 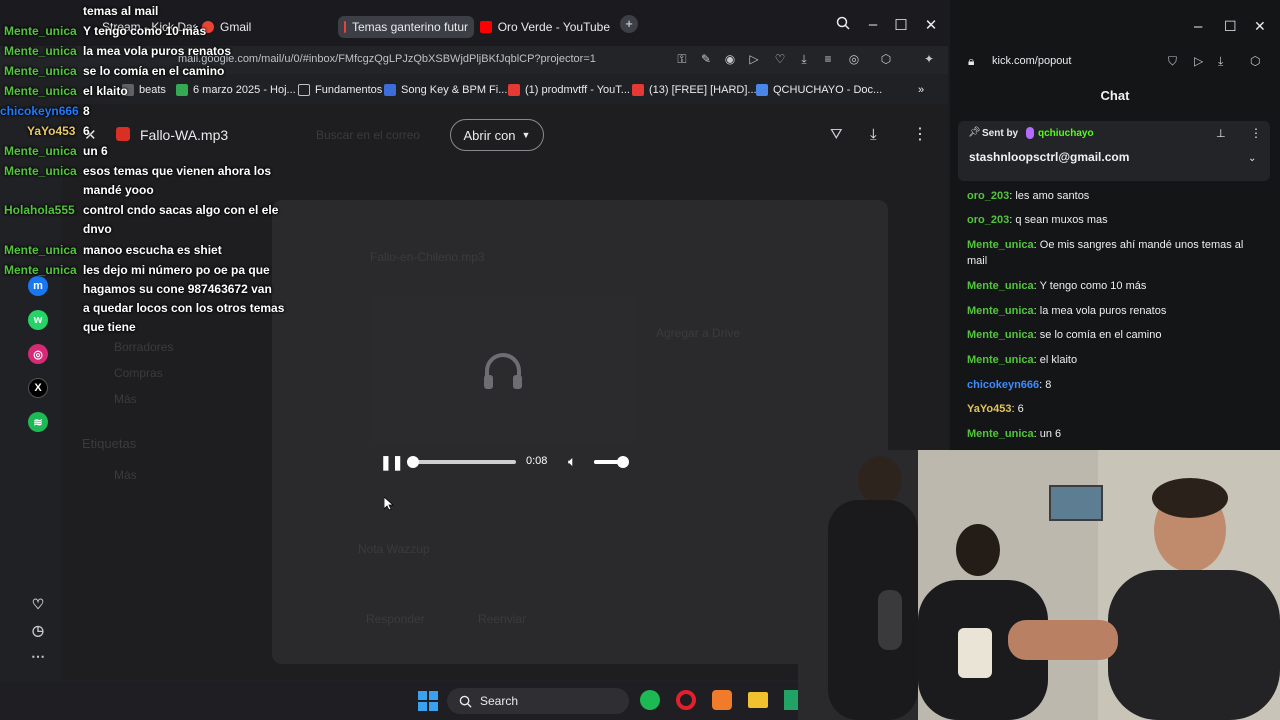 What do you see at coordinates (38, 320) in the screenshot?
I see `whatsapp-icon: w` at bounding box center [38, 320].